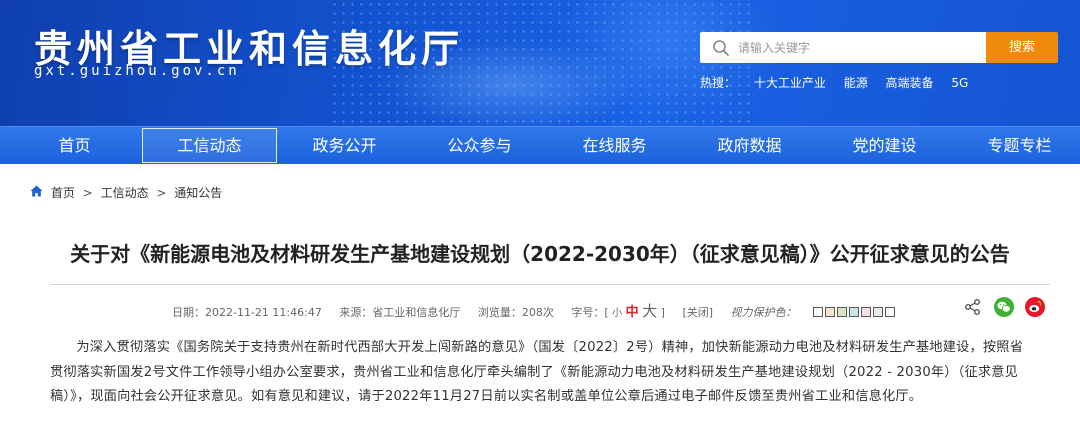 The image size is (1080, 434). What do you see at coordinates (617, 313) in the screenshot?
I see `font-size-small-button: 小` at bounding box center [617, 313].